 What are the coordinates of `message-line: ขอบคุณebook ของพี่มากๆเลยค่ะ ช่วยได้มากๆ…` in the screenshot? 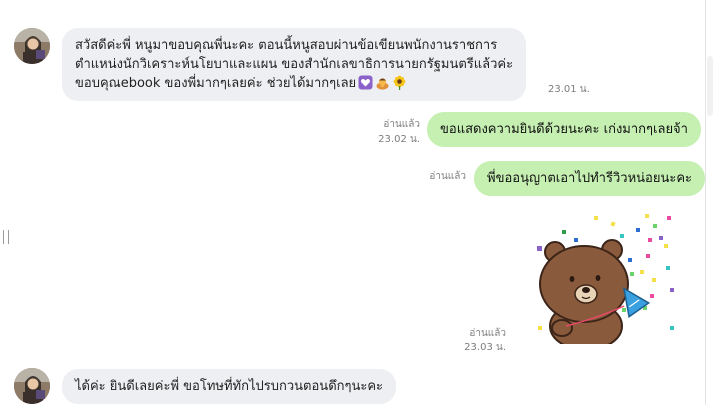 It's located at (294, 83).